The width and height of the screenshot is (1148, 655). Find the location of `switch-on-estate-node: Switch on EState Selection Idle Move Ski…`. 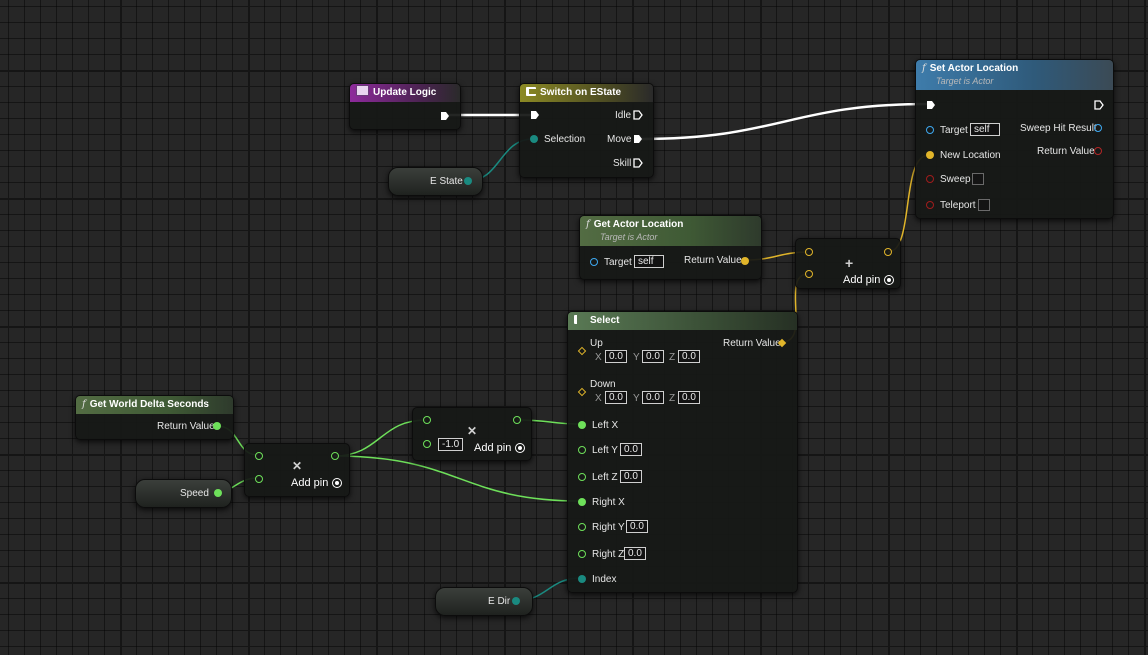

switch-on-estate-node: Switch on EState Selection Idle Move Ski… is located at coordinates (586, 130).